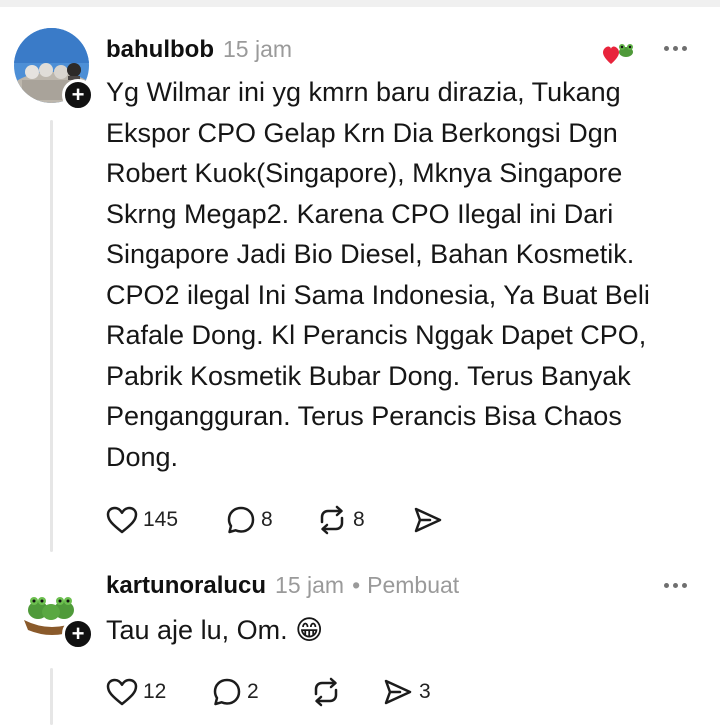 This screenshot has width=720, height=725. Describe the element at coordinates (306, 693) in the screenshot. I see `post-actions: 12 2 3` at that location.